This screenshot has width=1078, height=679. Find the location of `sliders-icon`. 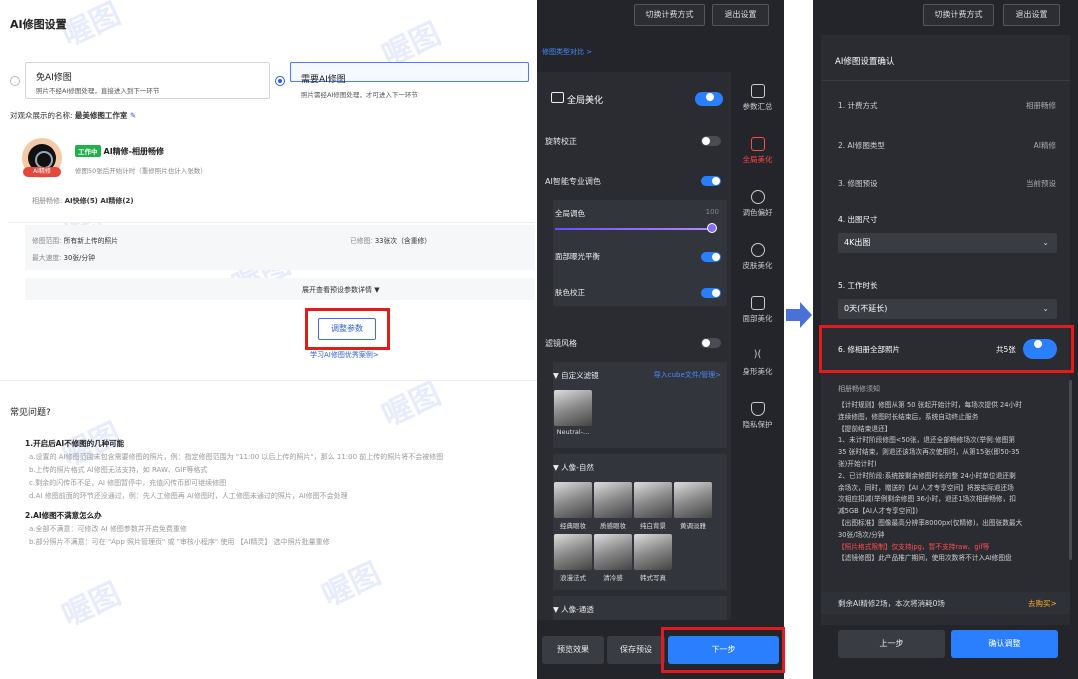

sliders-icon is located at coordinates (757, 91).